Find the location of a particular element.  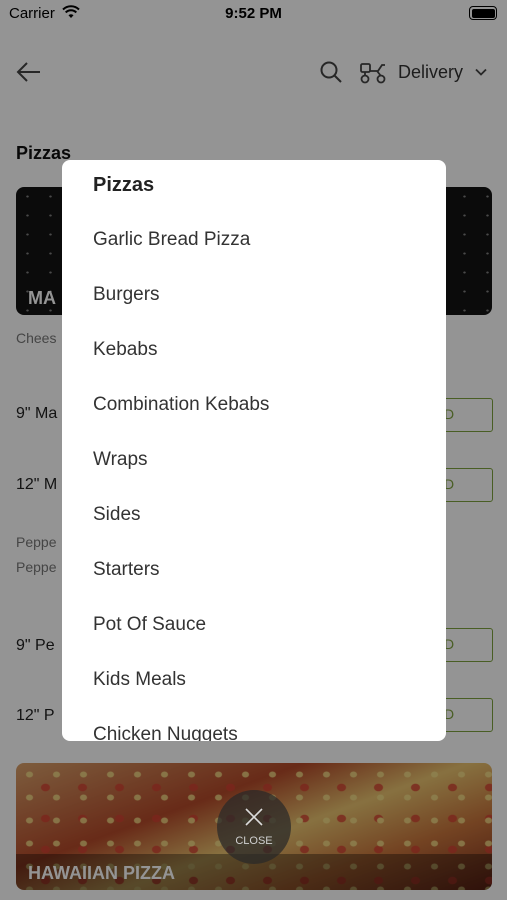

category-item: Chicken Nuggets is located at coordinates (165, 732).